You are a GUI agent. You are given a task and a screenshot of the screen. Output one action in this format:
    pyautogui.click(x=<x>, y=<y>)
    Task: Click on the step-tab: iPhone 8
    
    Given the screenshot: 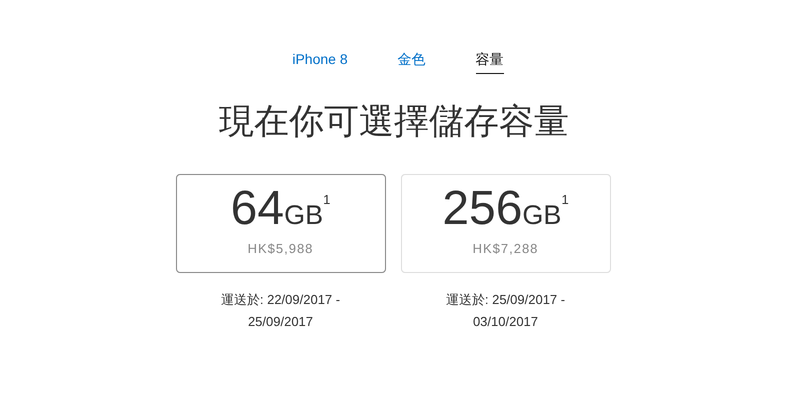 What is the action you would take?
    pyautogui.click(x=320, y=62)
    